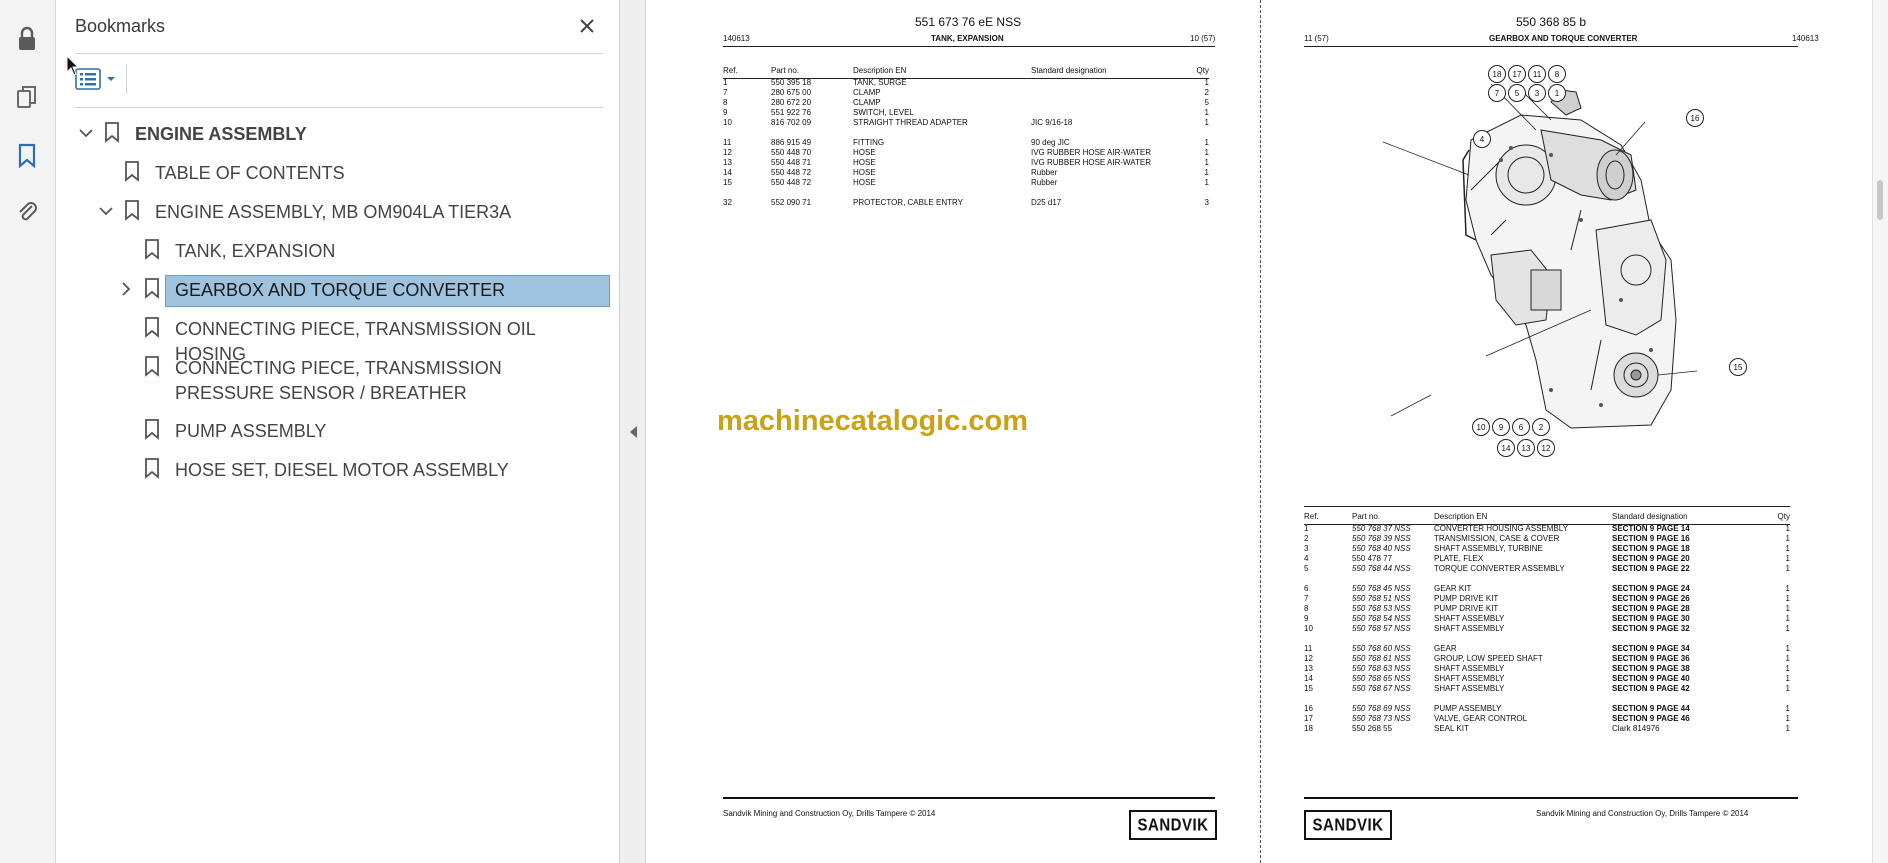 Image resolution: width=1888 pixels, height=863 pixels. What do you see at coordinates (97, 79) in the screenshot?
I see `bookmark-options-button` at bounding box center [97, 79].